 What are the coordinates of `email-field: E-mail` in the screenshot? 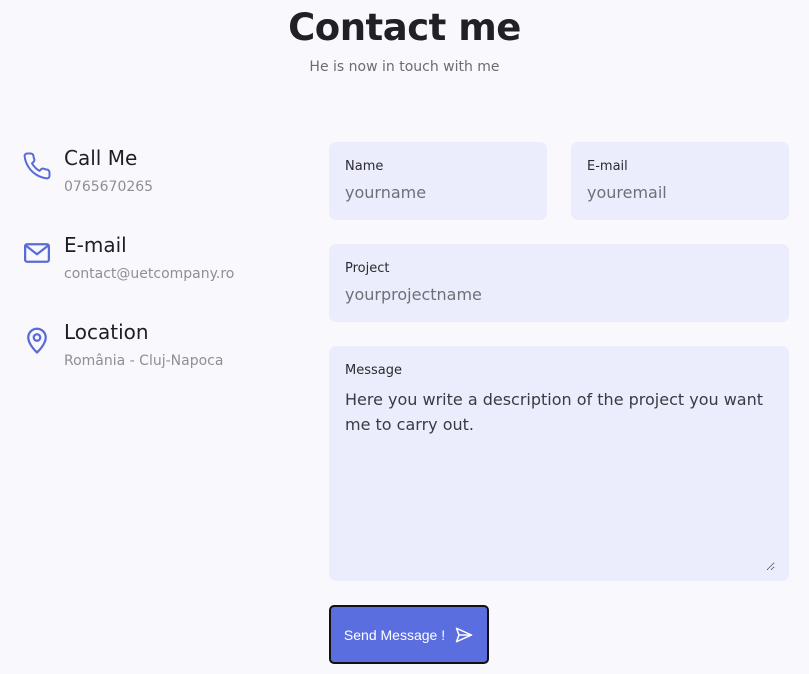 It's located at (680, 181).